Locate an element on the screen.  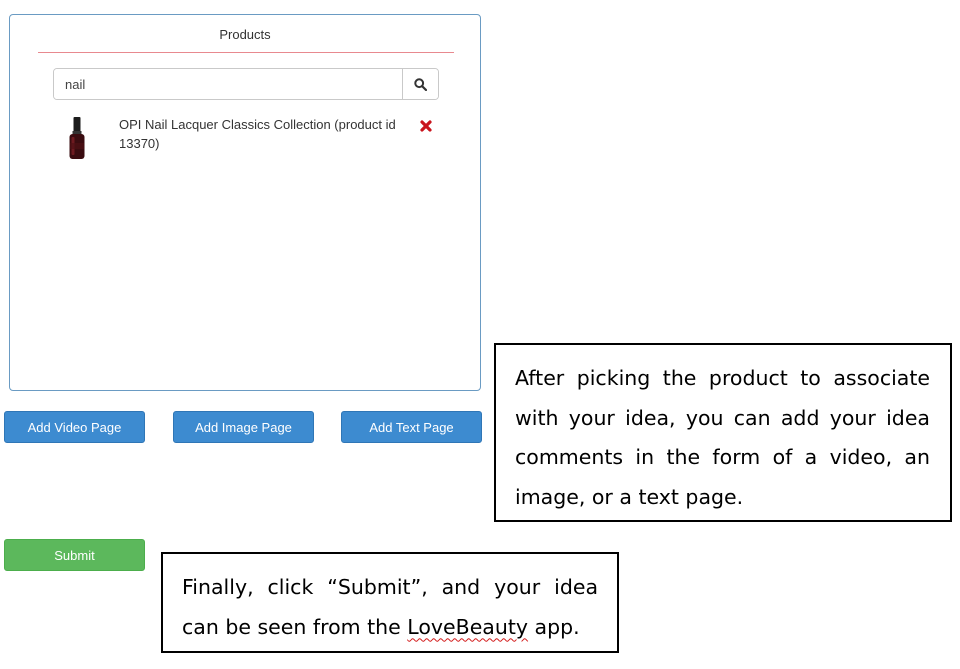
app-name: LoveBeauty is located at coordinates (468, 626).